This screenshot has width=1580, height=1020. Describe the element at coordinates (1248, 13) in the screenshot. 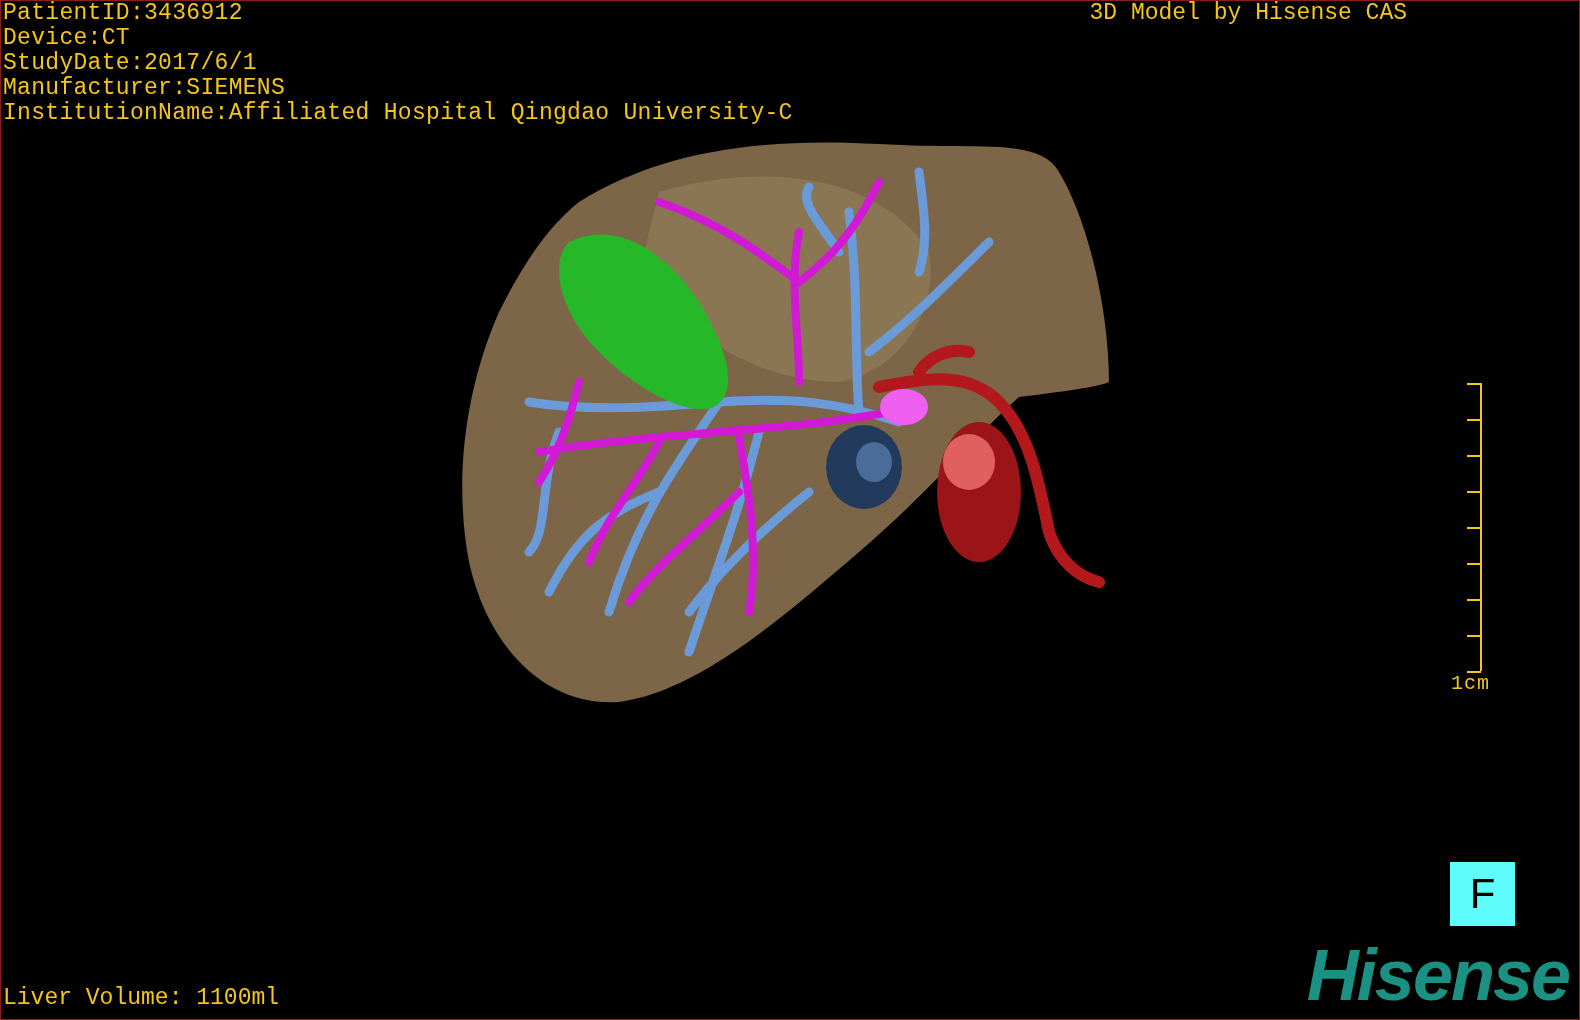

I see `model-credit: 3D Model by Hisense CAS` at that location.